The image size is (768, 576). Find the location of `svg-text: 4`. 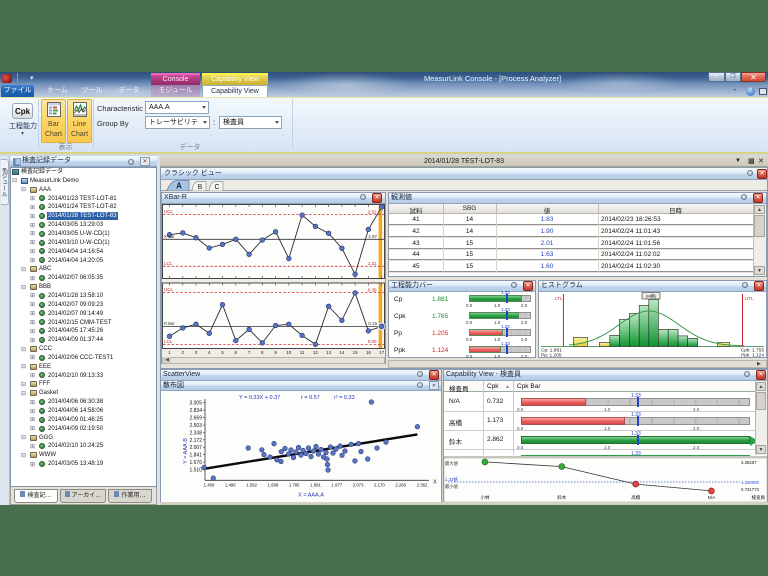

svg-text: 4 is located at coordinates (209, 352).